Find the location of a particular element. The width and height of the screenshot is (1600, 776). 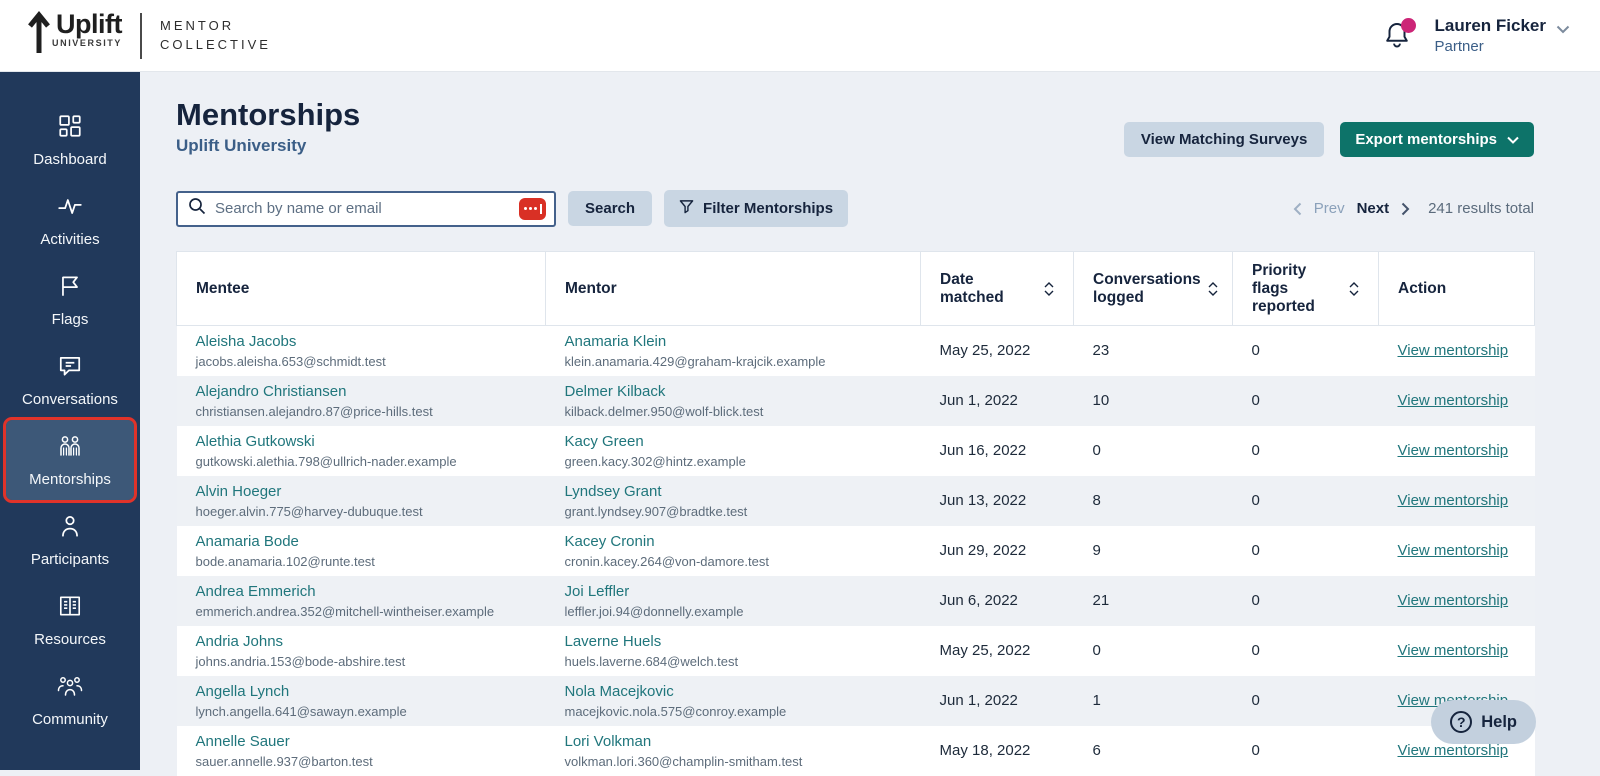

mentee-name-link: Andrea Emmerich is located at coordinates (361, 592).